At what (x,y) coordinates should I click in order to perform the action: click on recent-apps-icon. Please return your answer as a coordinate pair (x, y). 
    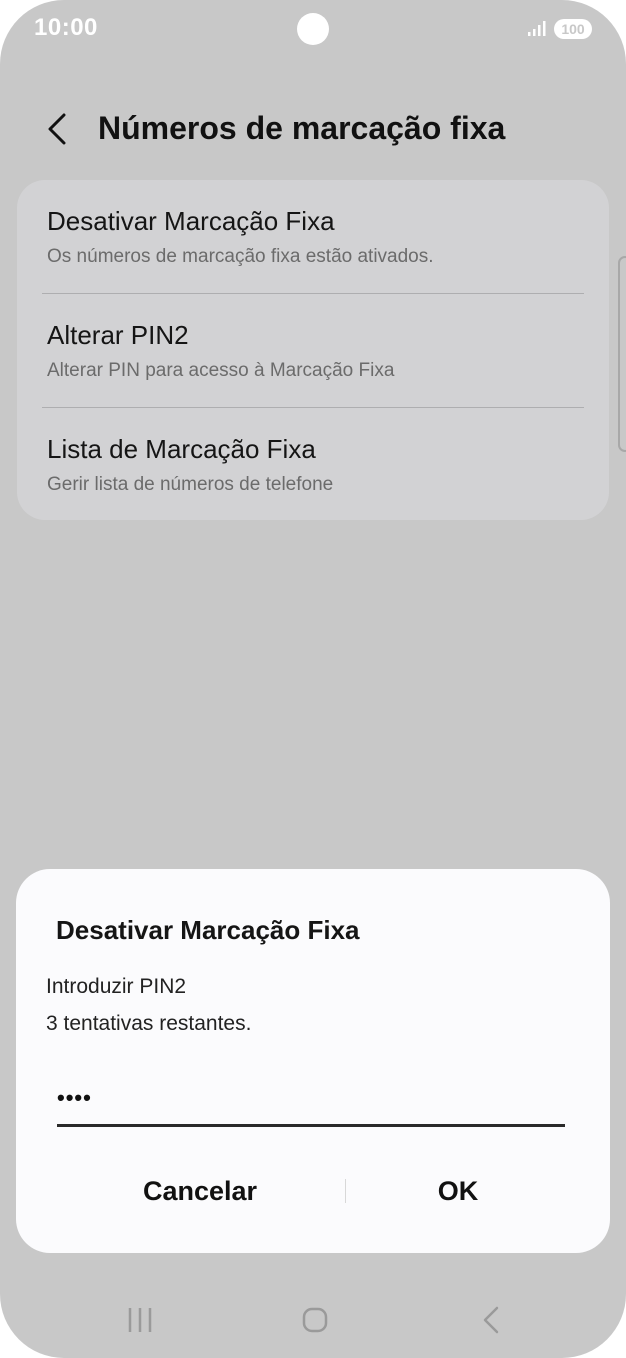
    Looking at the image, I should click on (140, 1320).